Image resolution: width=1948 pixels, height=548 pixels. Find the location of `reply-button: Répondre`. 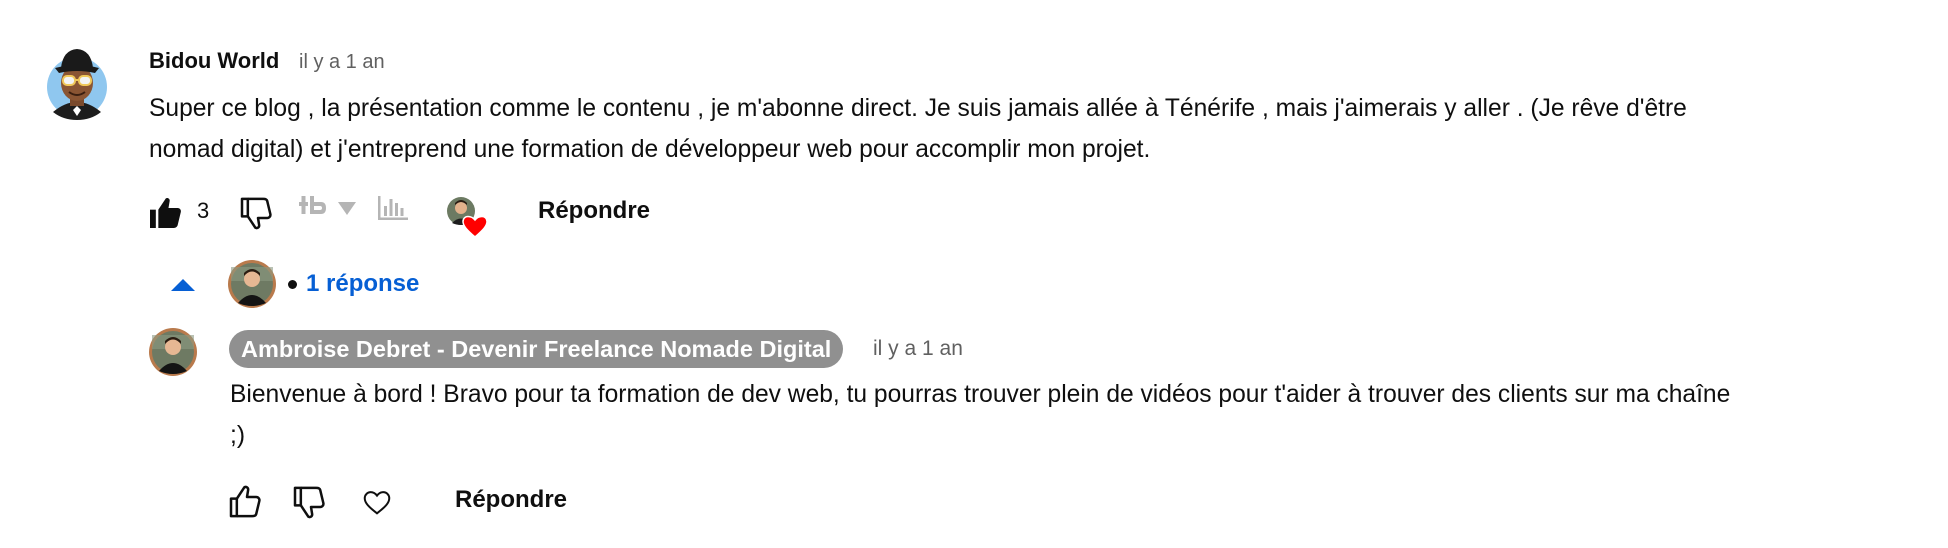

reply-button: Répondre is located at coordinates (594, 211).